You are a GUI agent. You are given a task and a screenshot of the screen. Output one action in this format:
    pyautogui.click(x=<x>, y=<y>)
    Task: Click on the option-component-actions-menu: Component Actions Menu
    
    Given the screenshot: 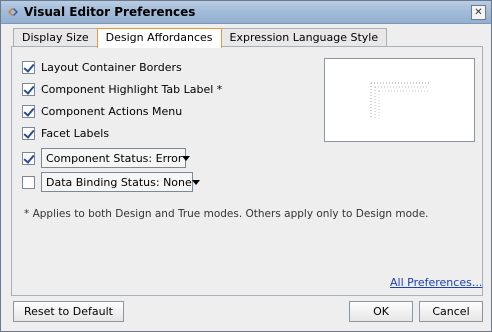 What is the action you would take?
    pyautogui.click(x=102, y=111)
    